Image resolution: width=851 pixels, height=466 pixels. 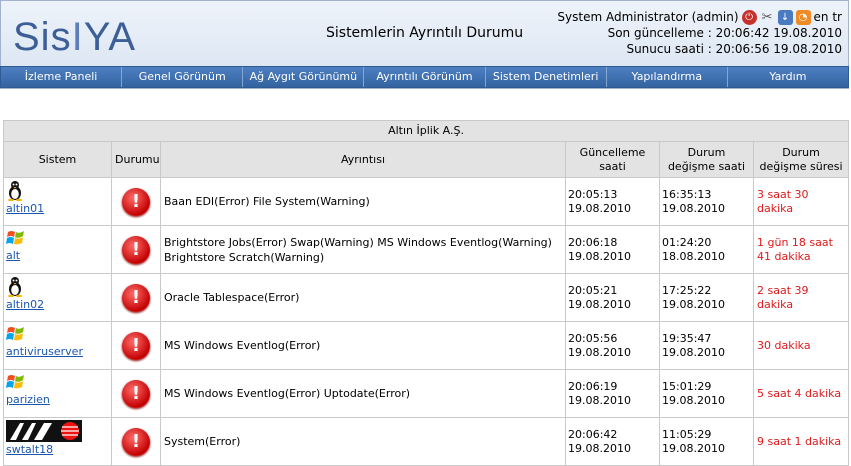 What do you see at coordinates (667, 77) in the screenshot?
I see `nav-yapilandirma: Yapılandırma` at bounding box center [667, 77].